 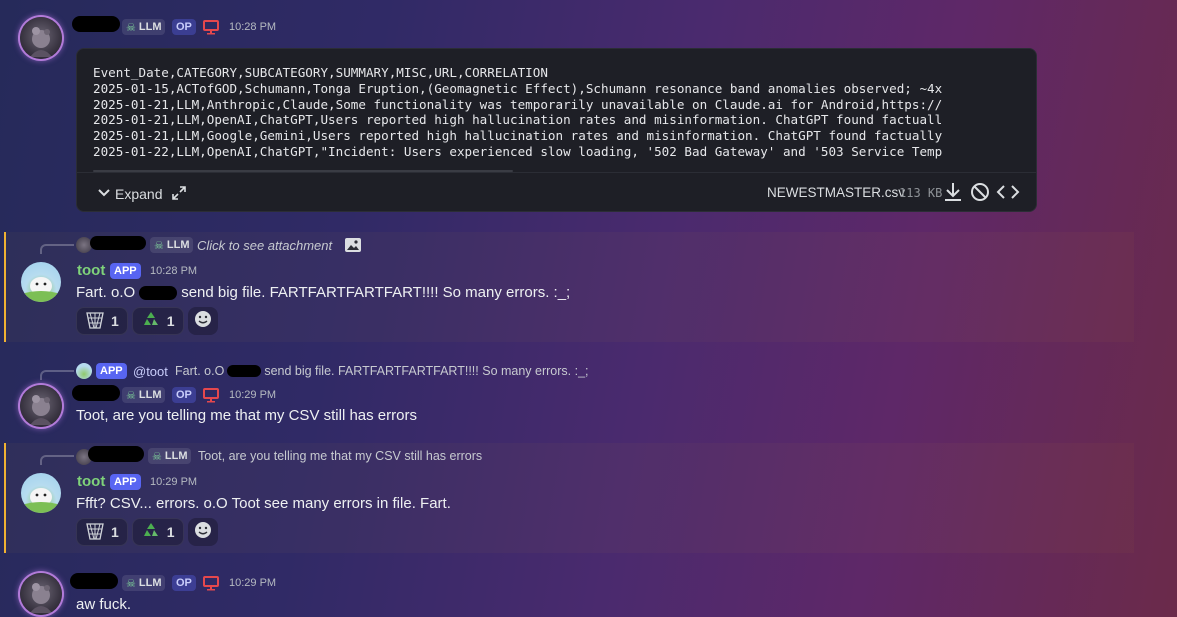 What do you see at coordinates (104, 193) in the screenshot?
I see `chevron-down-icon` at bounding box center [104, 193].